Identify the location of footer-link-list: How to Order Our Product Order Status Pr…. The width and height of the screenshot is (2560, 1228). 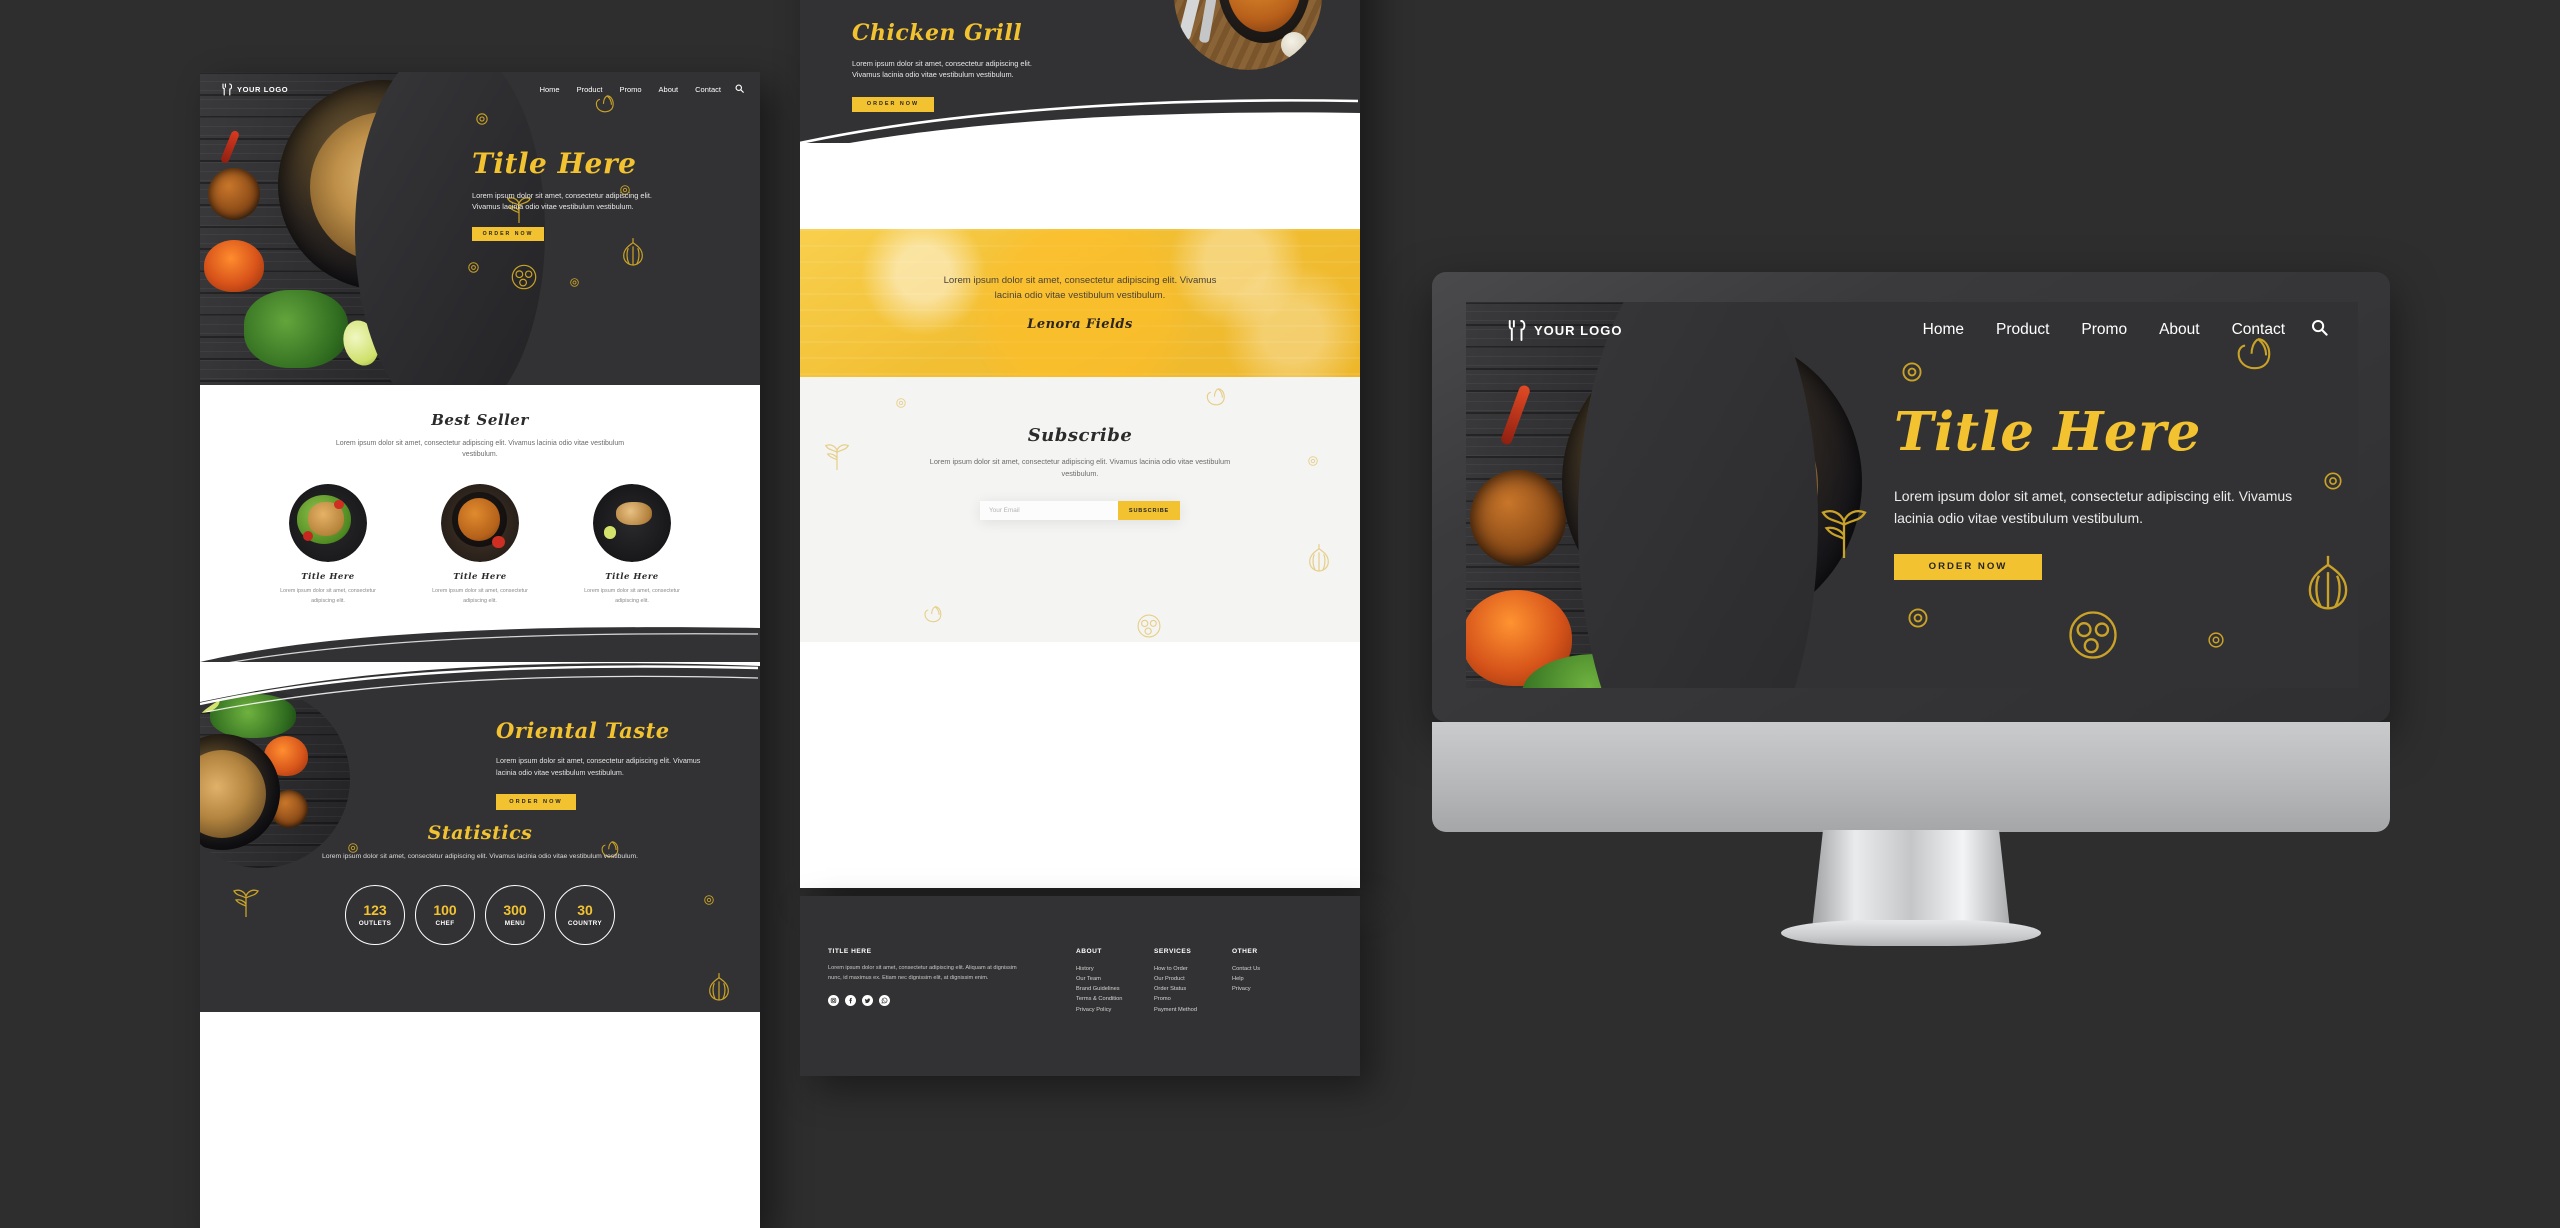
(1193, 989).